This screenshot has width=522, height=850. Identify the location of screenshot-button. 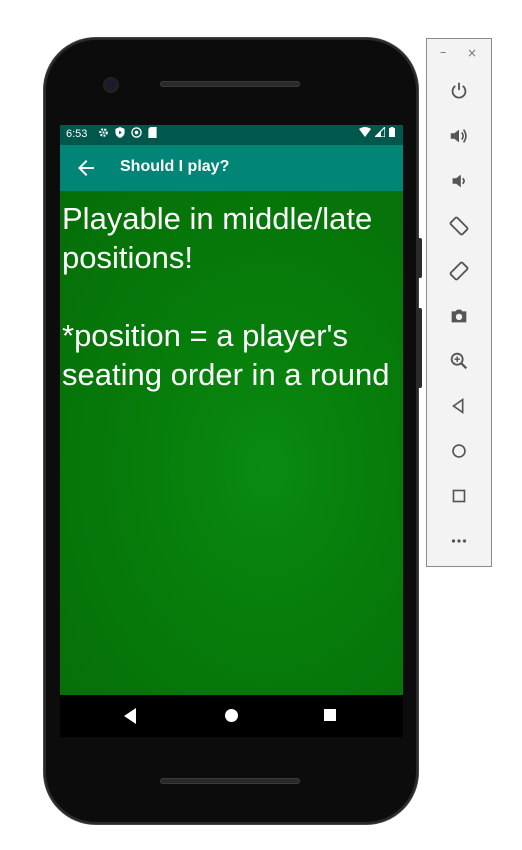
(459, 316).